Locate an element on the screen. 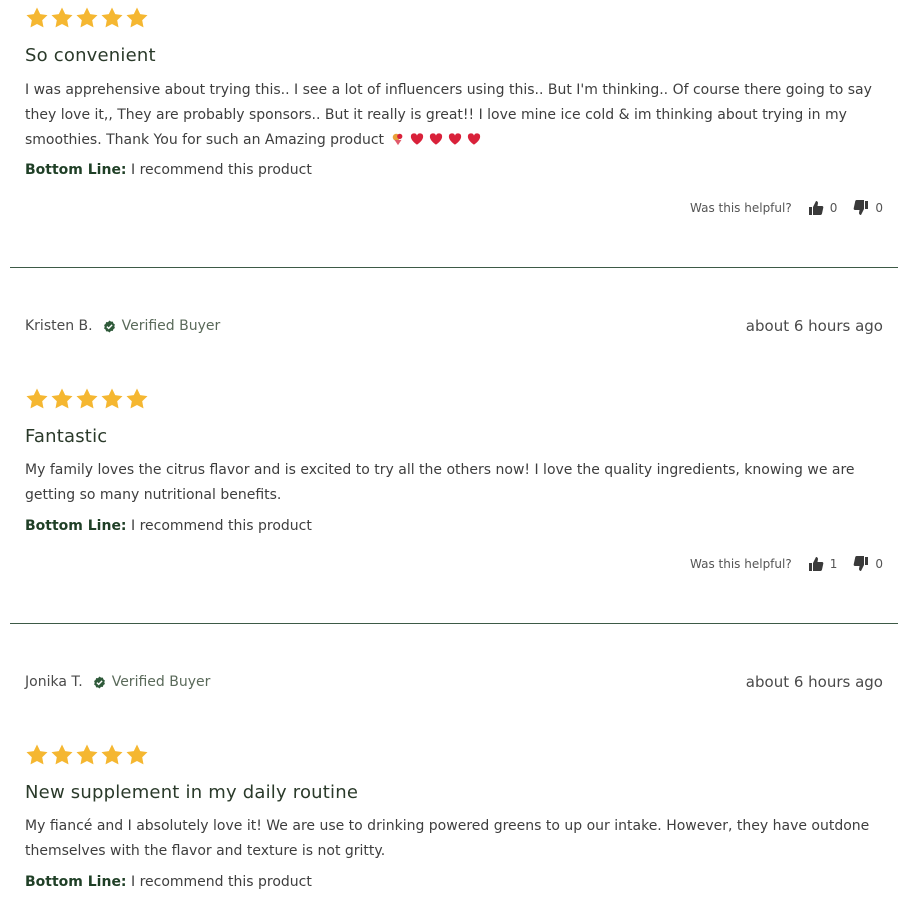 The height and width of the screenshot is (907, 920). vote-up-button: 1 is located at coordinates (823, 564).